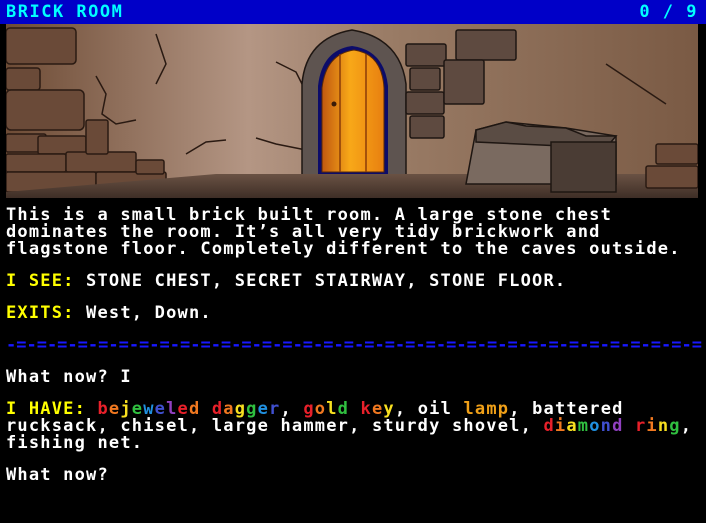 The height and width of the screenshot is (523, 706). I want to click on door, so click(353, 110).